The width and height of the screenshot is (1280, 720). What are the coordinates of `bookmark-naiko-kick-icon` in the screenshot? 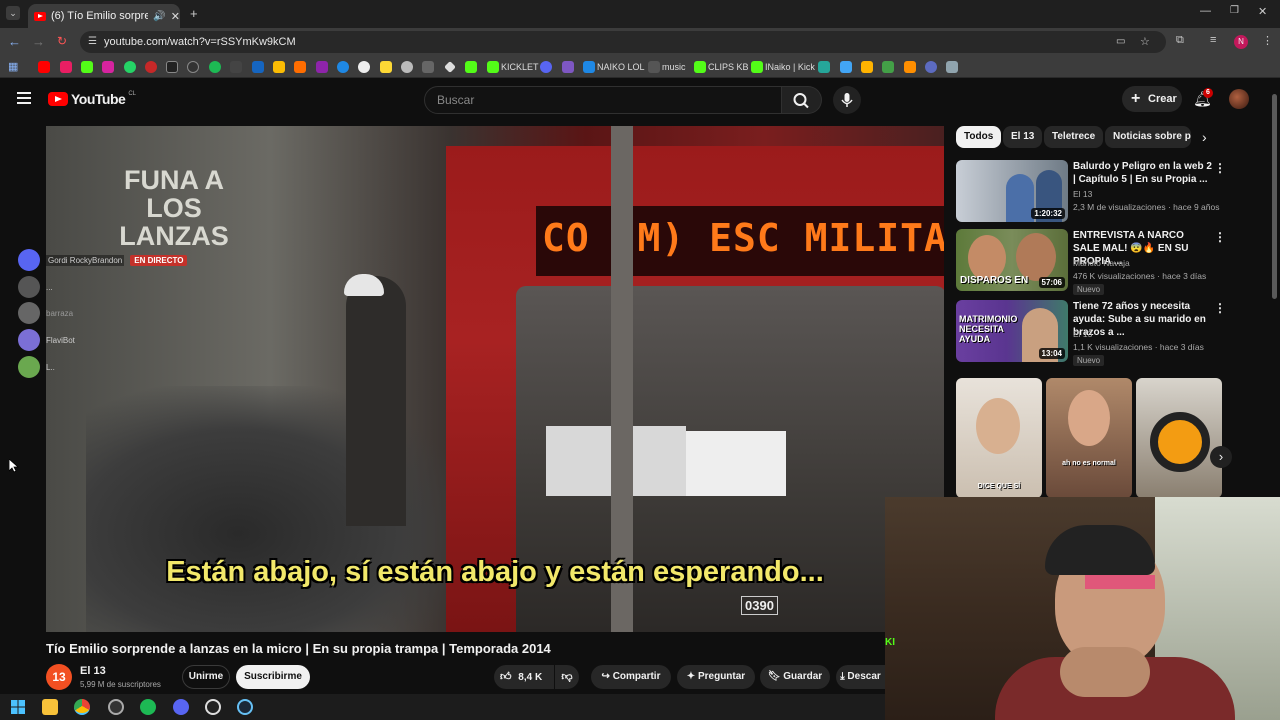 It's located at (757, 67).